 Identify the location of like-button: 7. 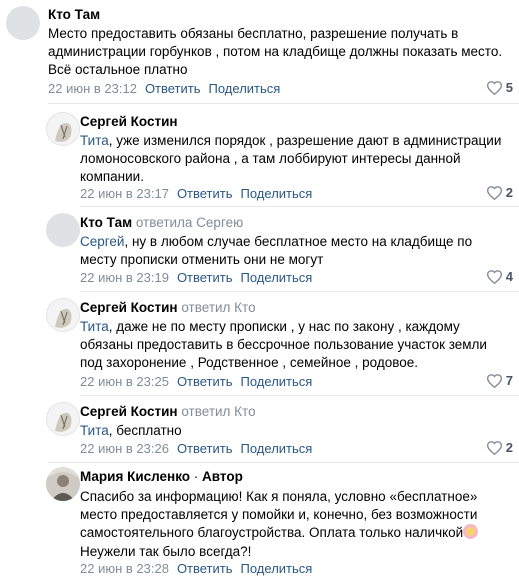
(499, 380).